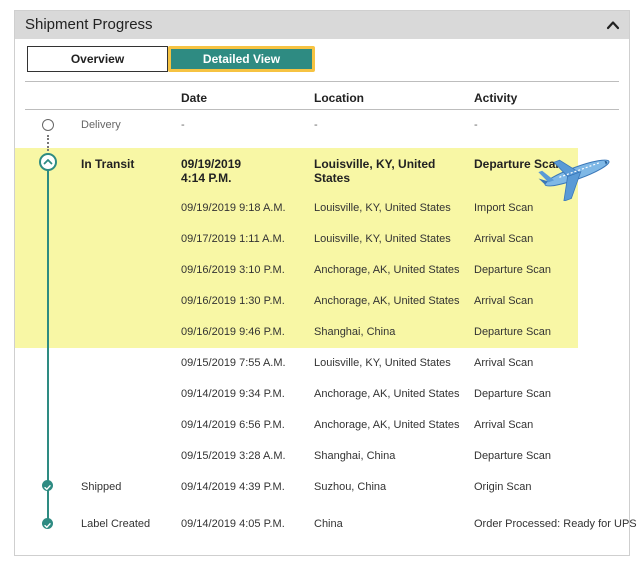 The width and height of the screenshot is (644, 574). What do you see at coordinates (233, 208) in the screenshot?
I see `date-cell: 09/19/2019 9:18 A.M.` at bounding box center [233, 208].